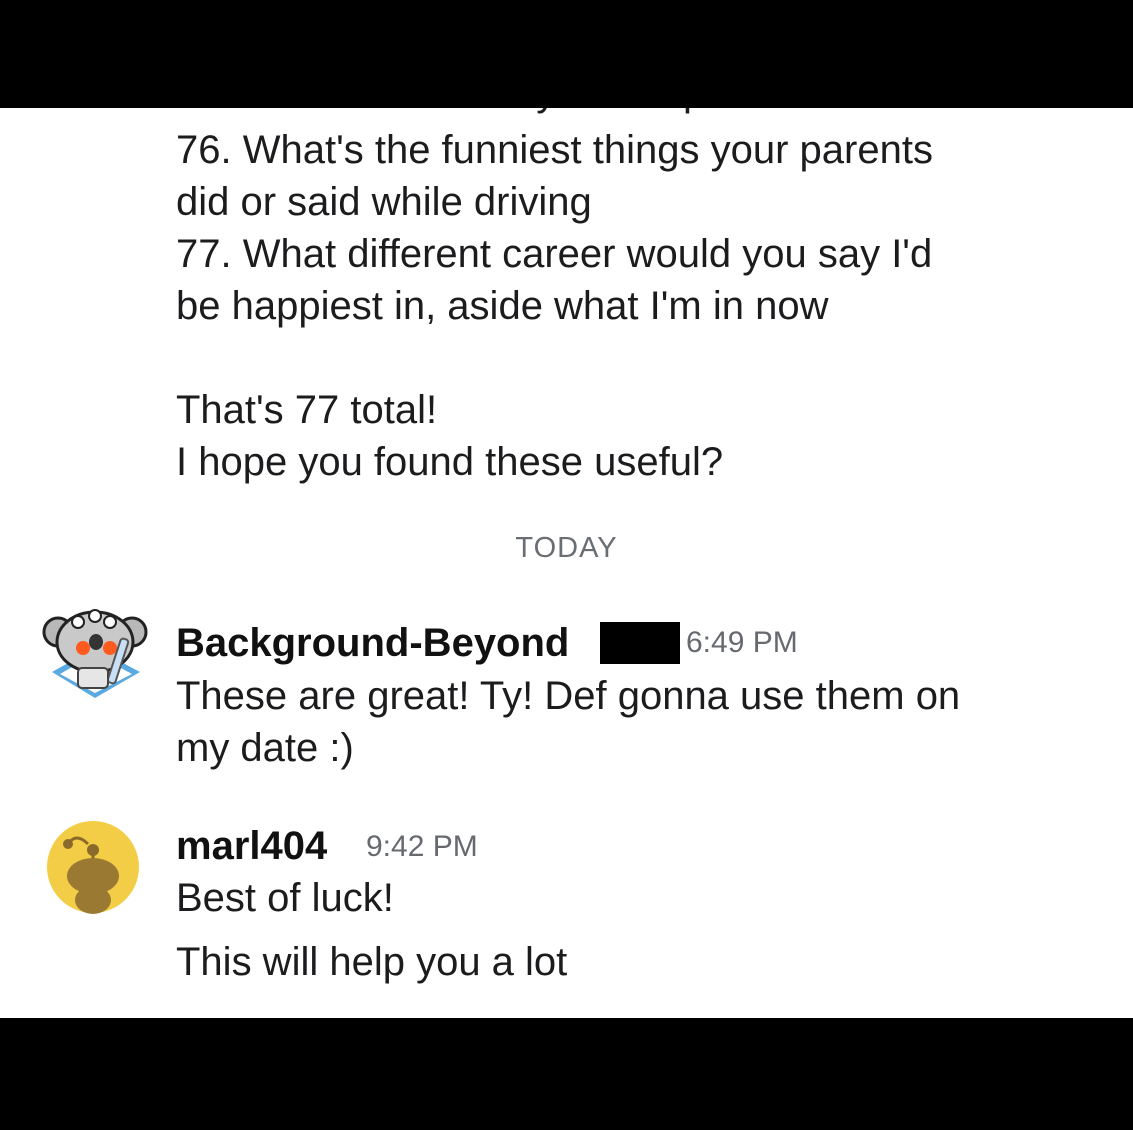 This screenshot has height=1130, width=1133. Describe the element at coordinates (285, 898) in the screenshot. I see `message-line: Best of luck!` at that location.